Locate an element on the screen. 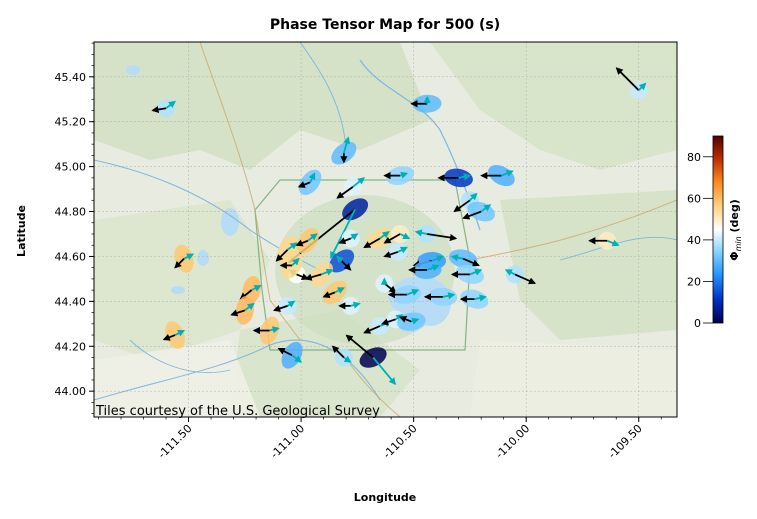  y-axis-label: Latitude is located at coordinates (21, 231).